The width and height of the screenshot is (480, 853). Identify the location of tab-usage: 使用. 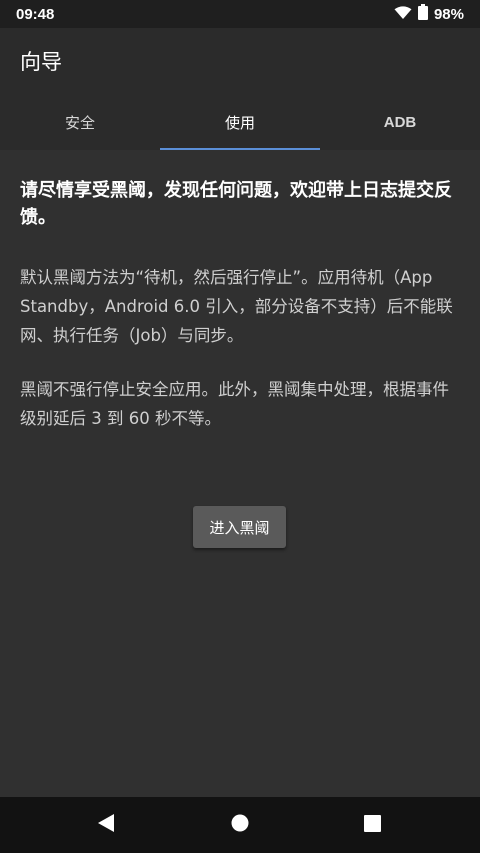
(240, 122).